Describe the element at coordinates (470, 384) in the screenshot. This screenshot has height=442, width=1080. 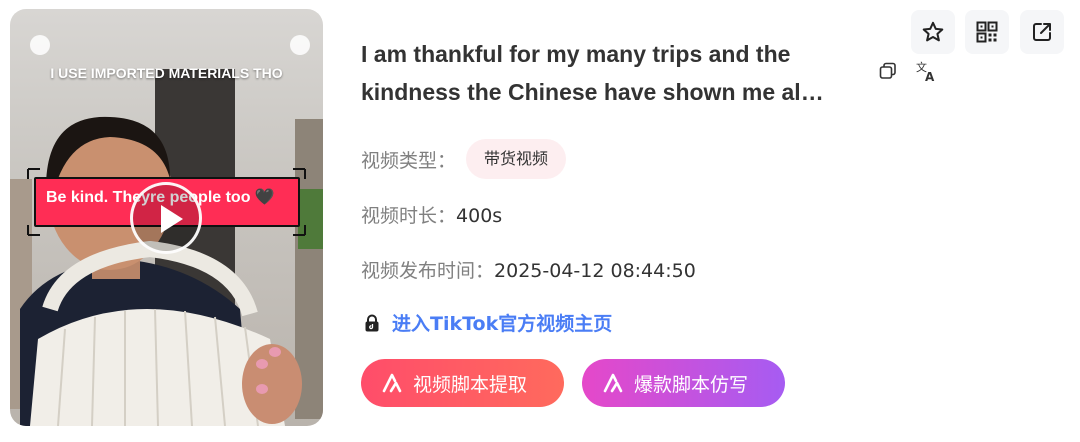
I see `extract-script-label: 视频脚本提取` at that location.